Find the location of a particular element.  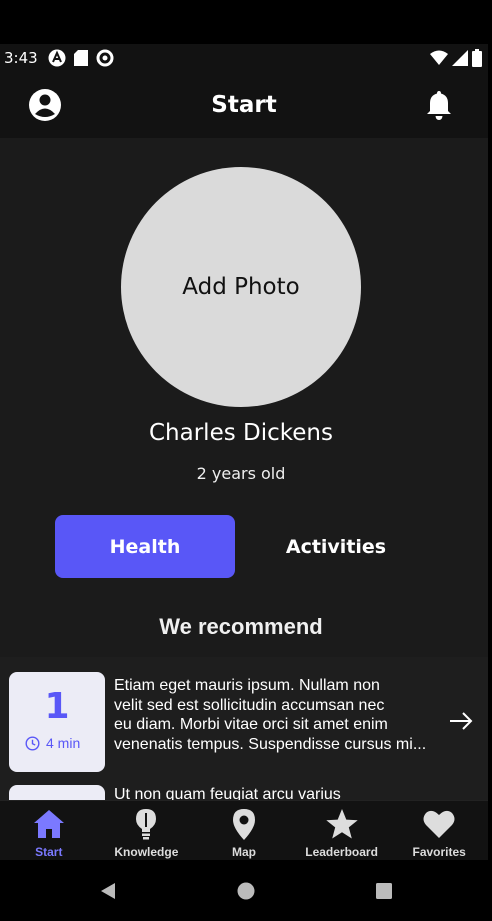

recommend-duration: 4 min is located at coordinates (52, 743).